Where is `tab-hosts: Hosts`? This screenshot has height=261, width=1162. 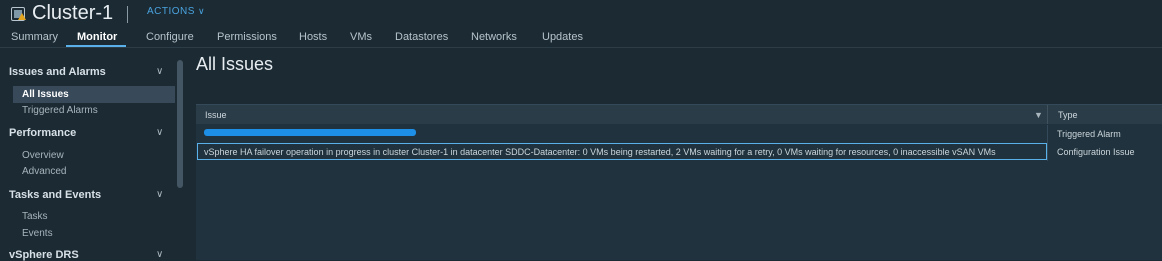
tab-hosts: Hosts is located at coordinates (313, 37).